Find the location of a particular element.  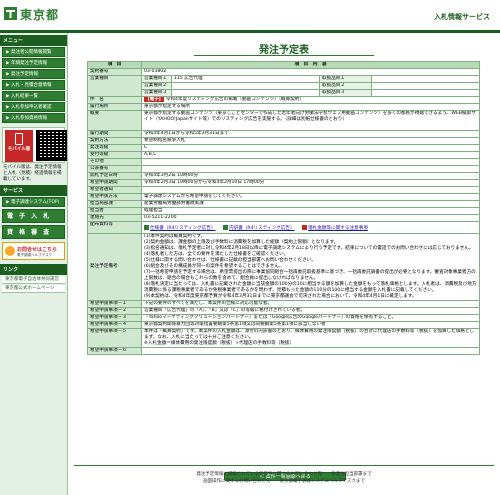

table-row: 営業種目２ 取扱品目２ is located at coordinates (284, 86).